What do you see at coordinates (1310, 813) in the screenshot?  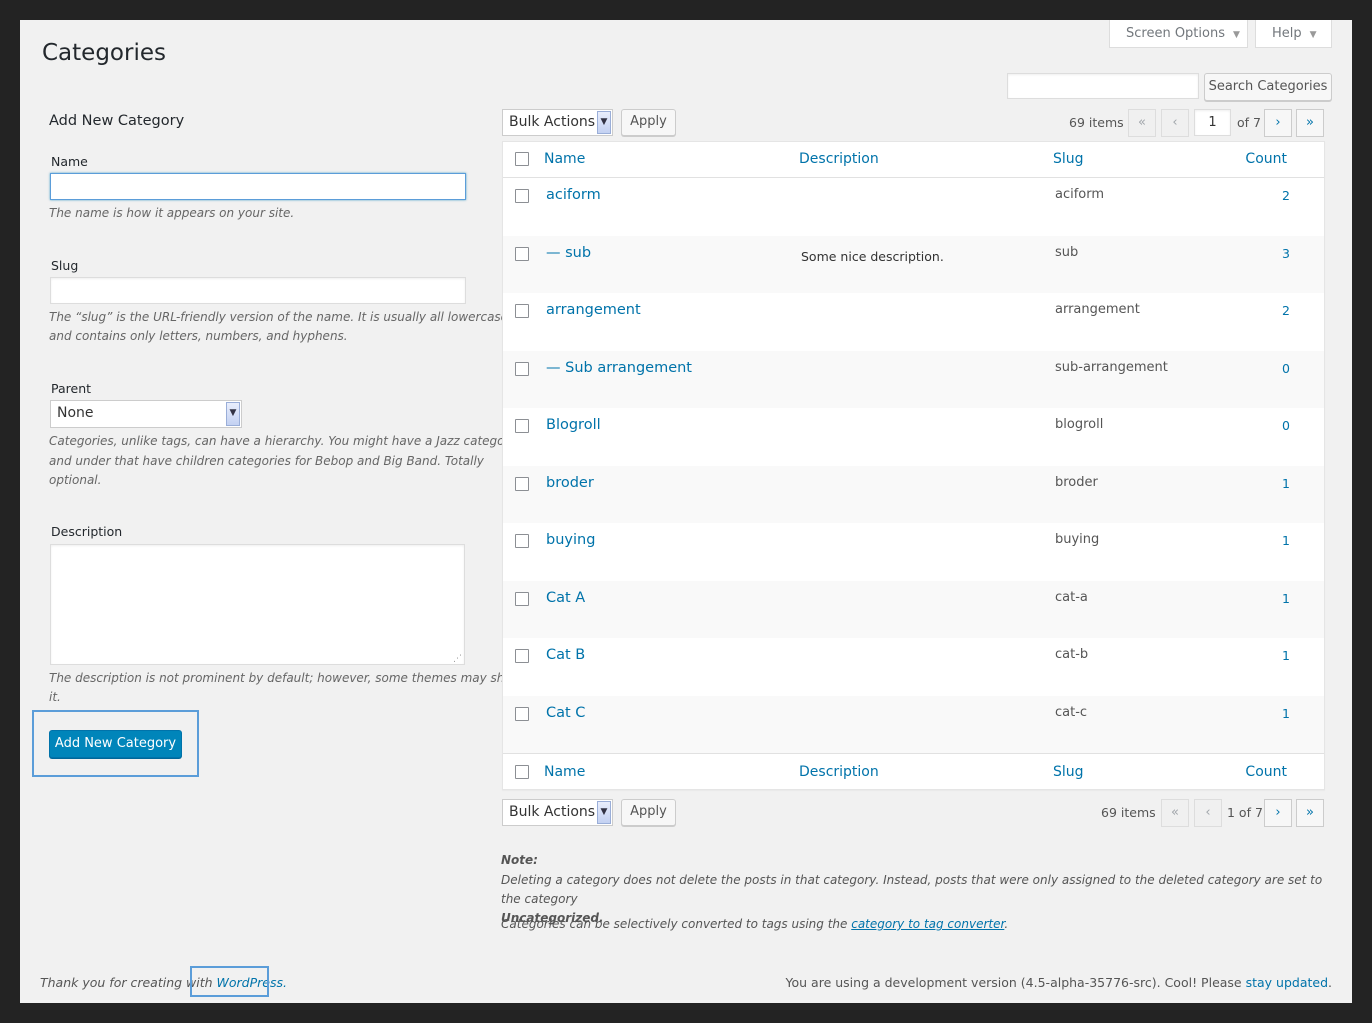 I see `last-page-button-bottom: »` at bounding box center [1310, 813].